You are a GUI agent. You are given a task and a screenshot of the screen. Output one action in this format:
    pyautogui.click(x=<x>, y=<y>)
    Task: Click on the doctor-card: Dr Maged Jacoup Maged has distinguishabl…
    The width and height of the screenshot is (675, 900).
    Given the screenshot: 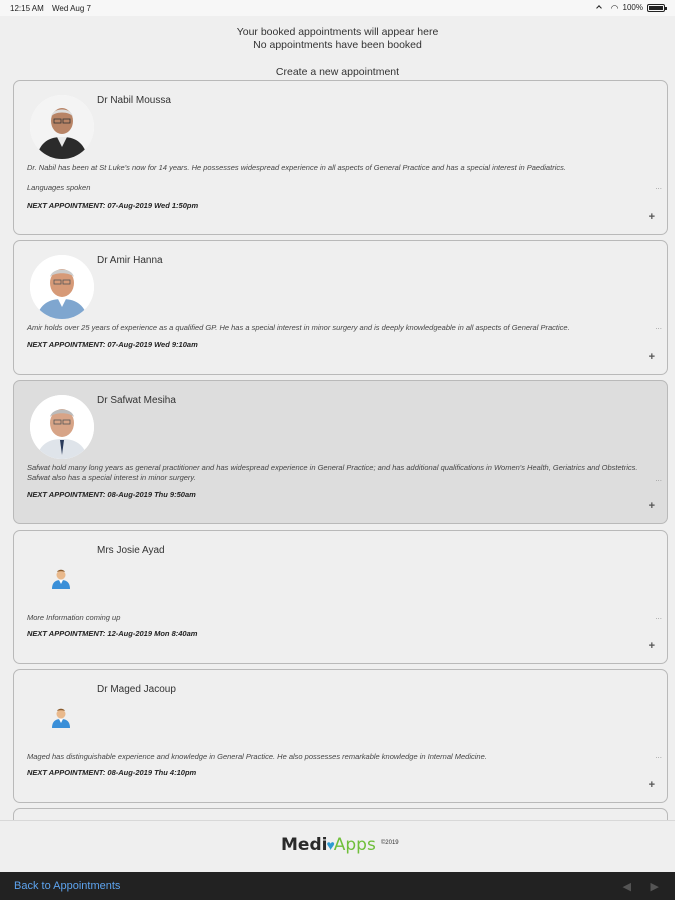 What is the action you would take?
    pyautogui.click(x=340, y=736)
    